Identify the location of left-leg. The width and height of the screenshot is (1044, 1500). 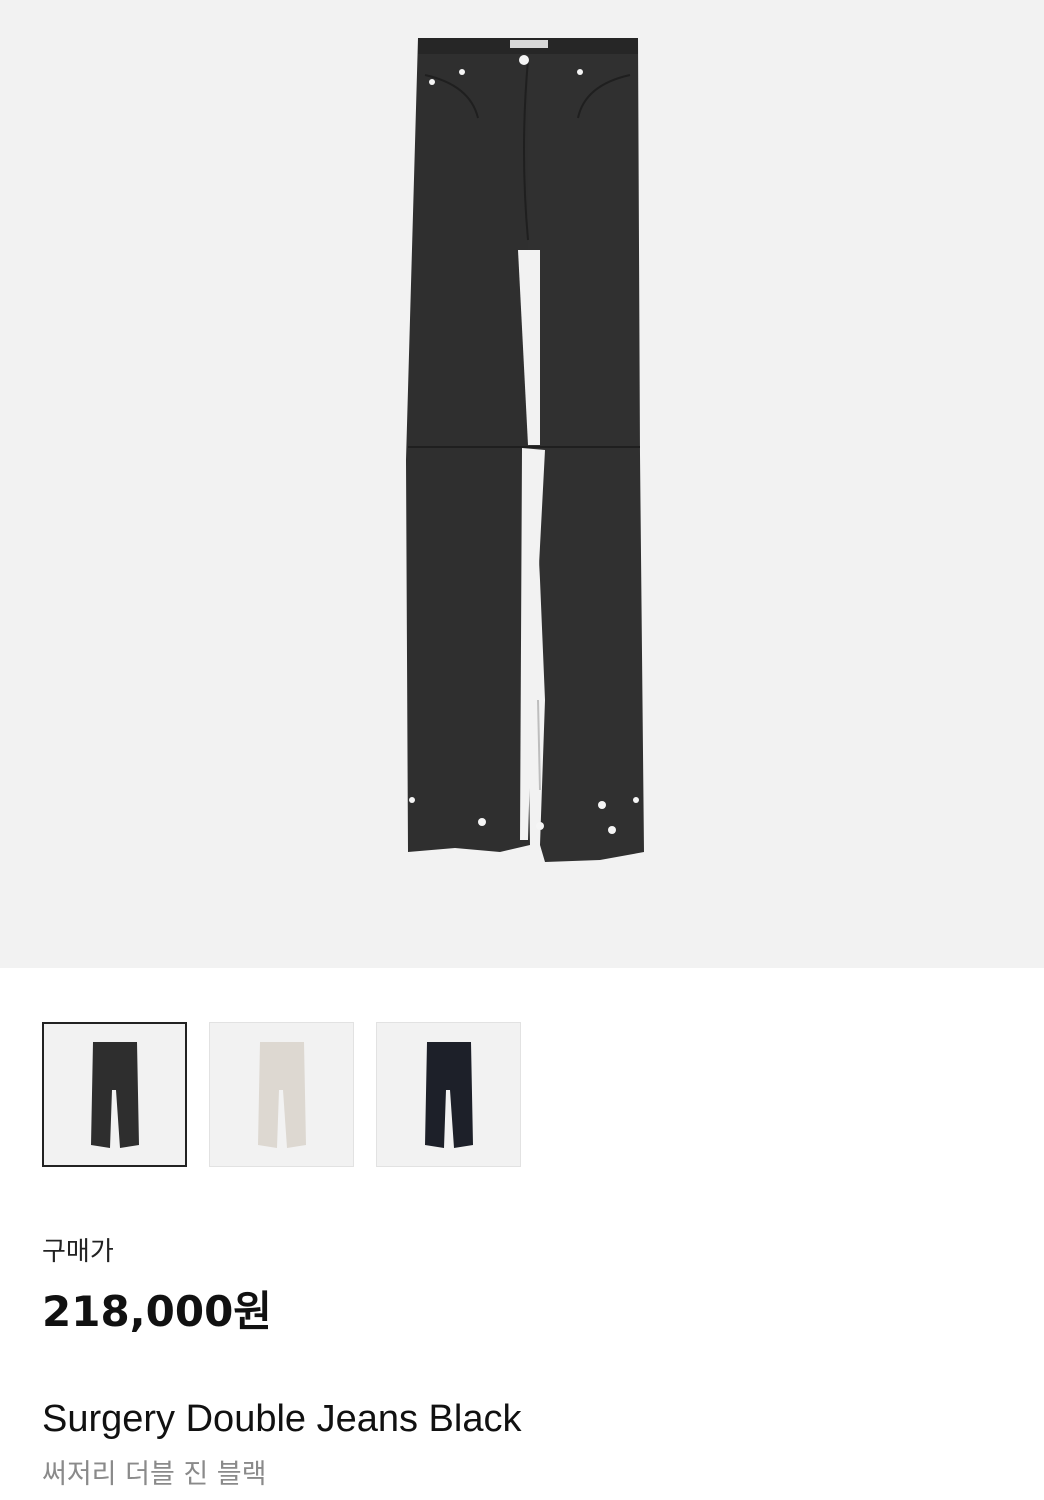
(471, 445).